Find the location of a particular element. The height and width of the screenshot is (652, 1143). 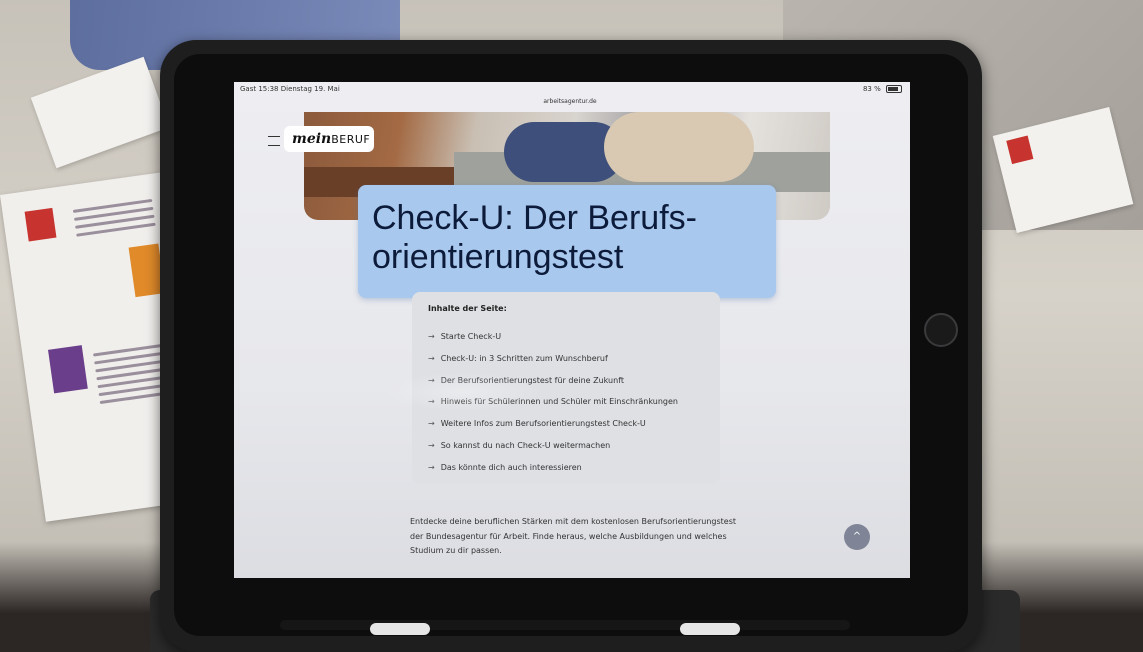

toc-item: → Check-U: in 3 Schritten zum Wunschberuf is located at coordinates (573, 359).